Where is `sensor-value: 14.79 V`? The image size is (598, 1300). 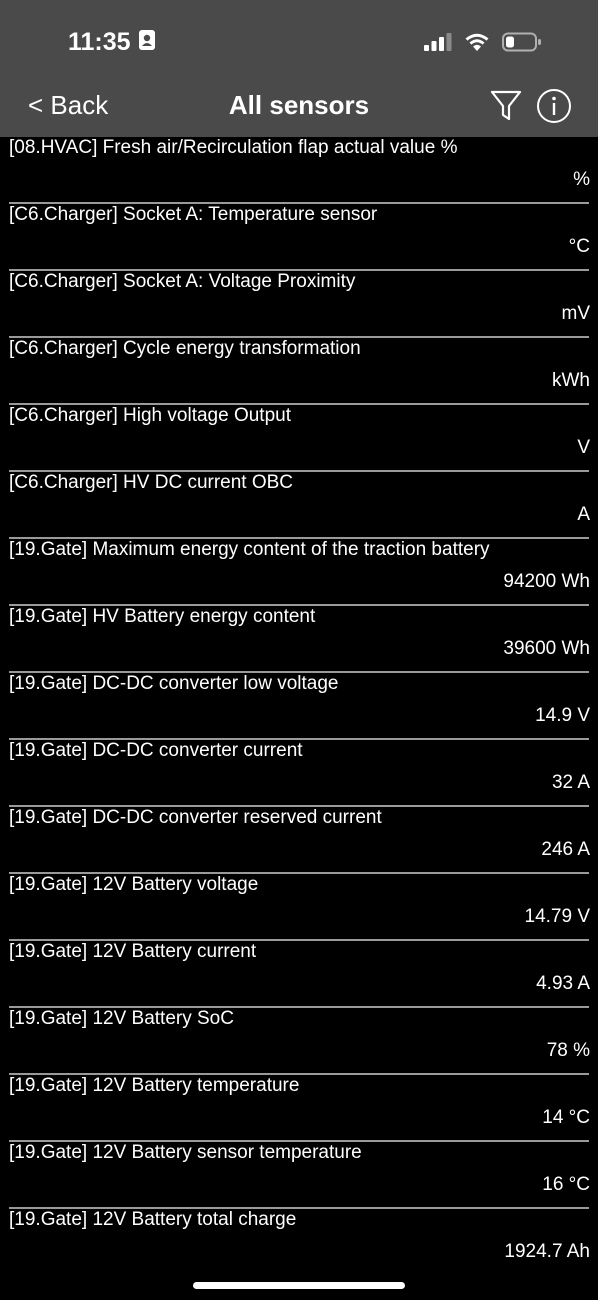 sensor-value: 14.79 V is located at coordinates (557, 916).